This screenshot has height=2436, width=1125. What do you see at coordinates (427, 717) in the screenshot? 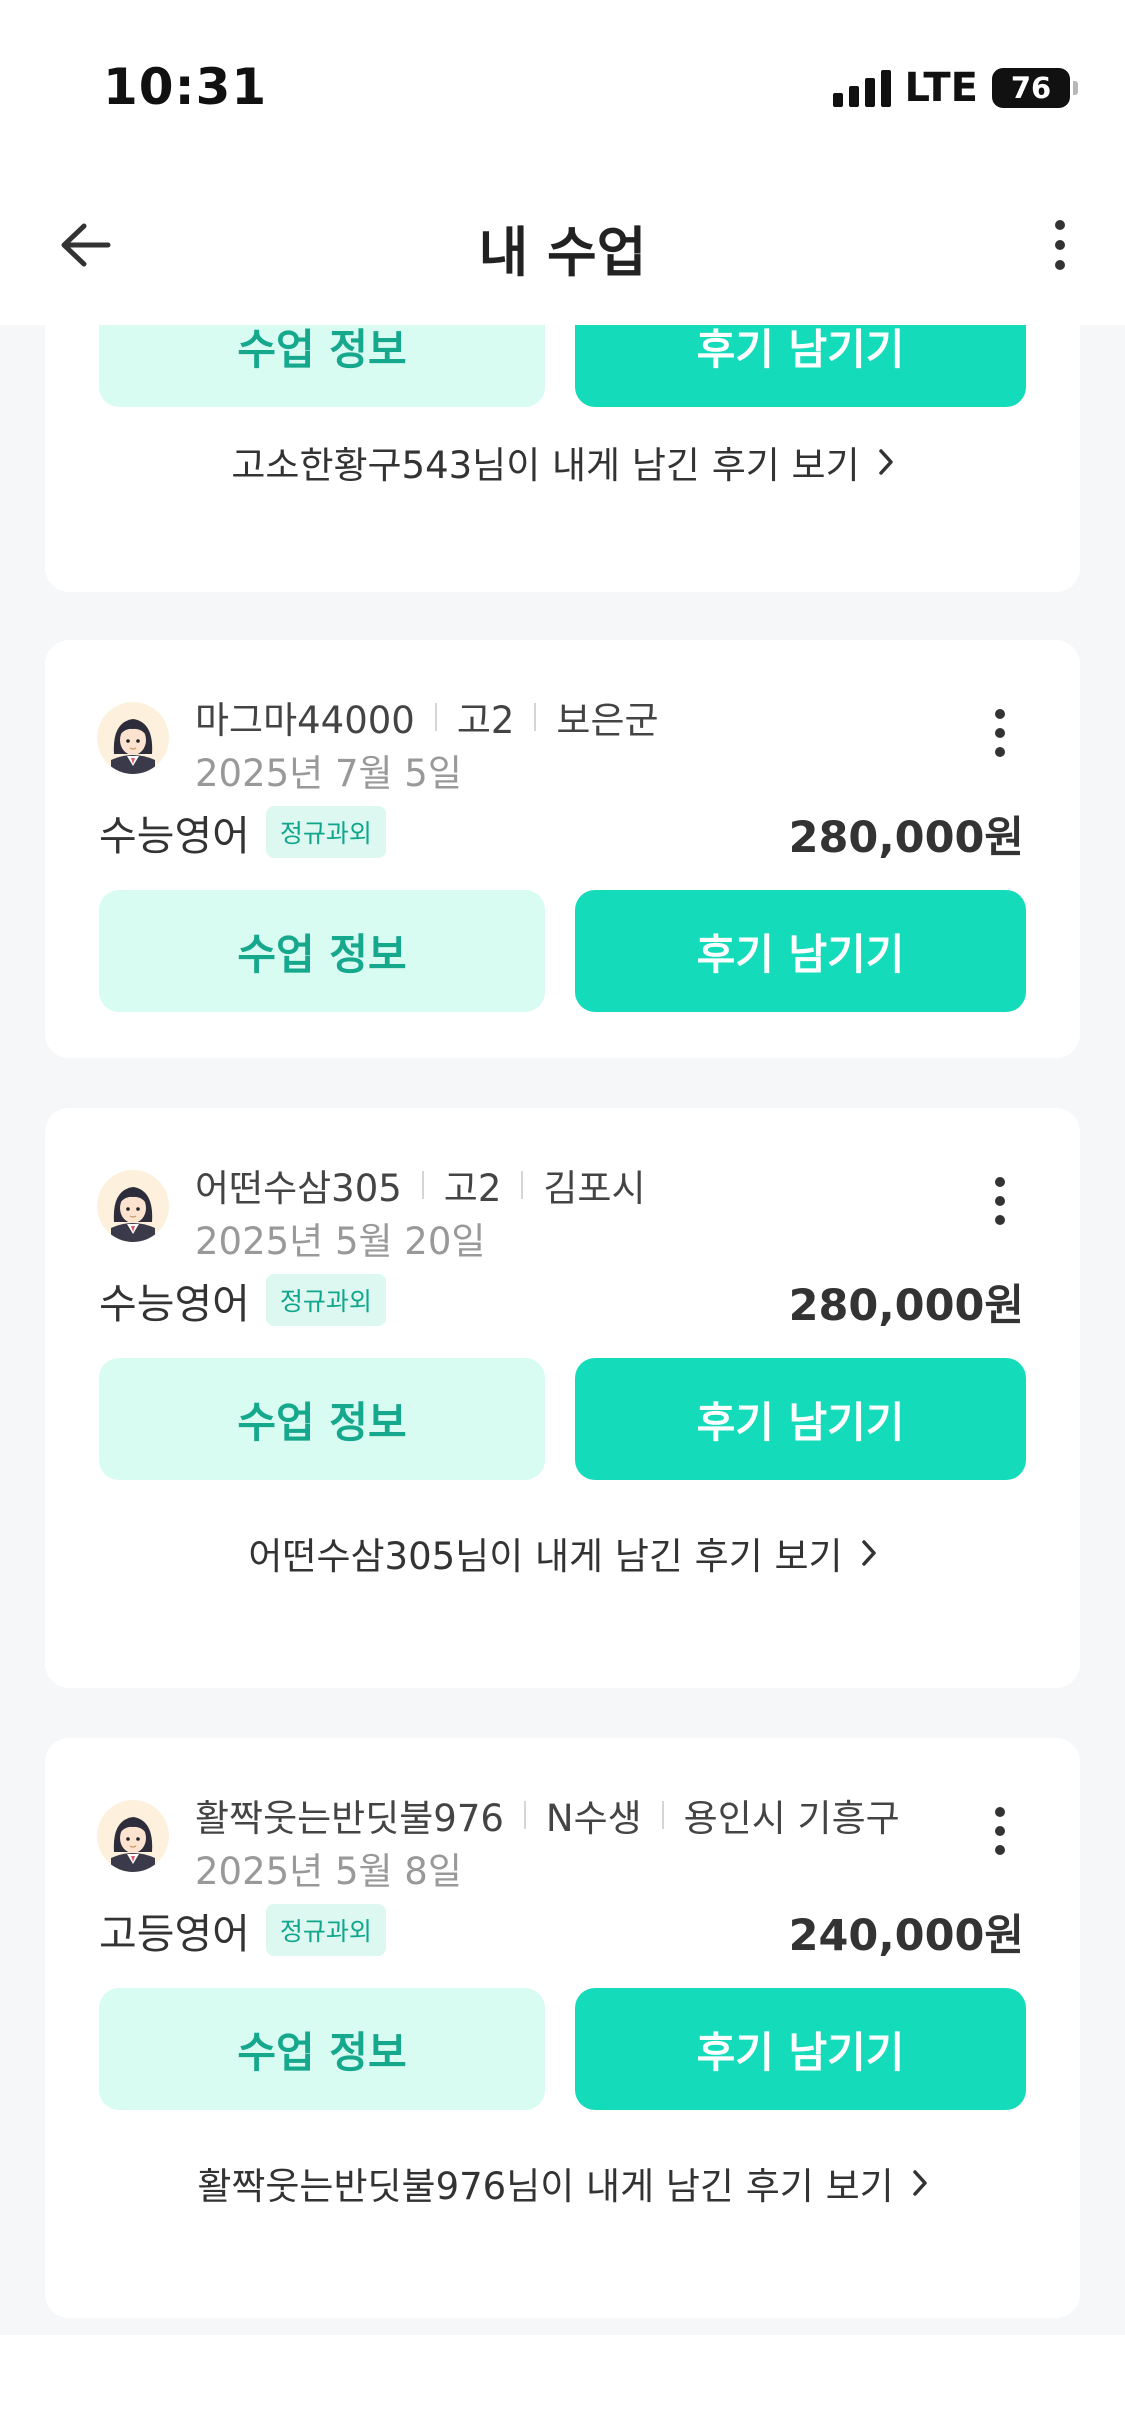
I see `student-meta: 마그마44000 고2 보은군` at bounding box center [427, 717].